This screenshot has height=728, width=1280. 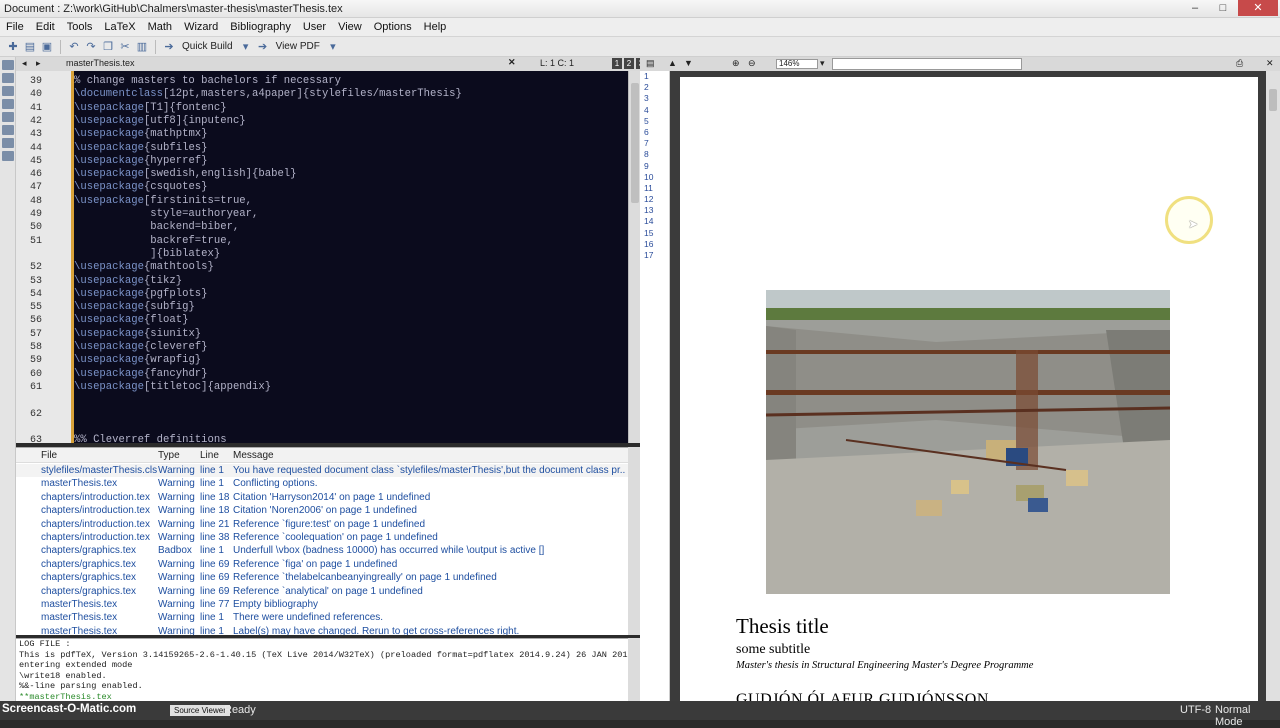 What do you see at coordinates (298, 46) in the screenshot?
I see `view-pdf-button: View PDF` at bounding box center [298, 46].